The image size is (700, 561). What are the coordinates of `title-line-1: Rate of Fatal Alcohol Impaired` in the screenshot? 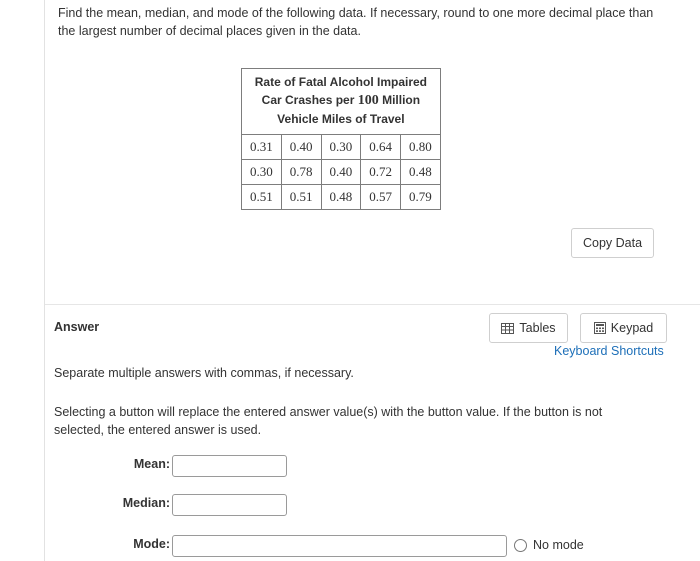 It's located at (340, 82).